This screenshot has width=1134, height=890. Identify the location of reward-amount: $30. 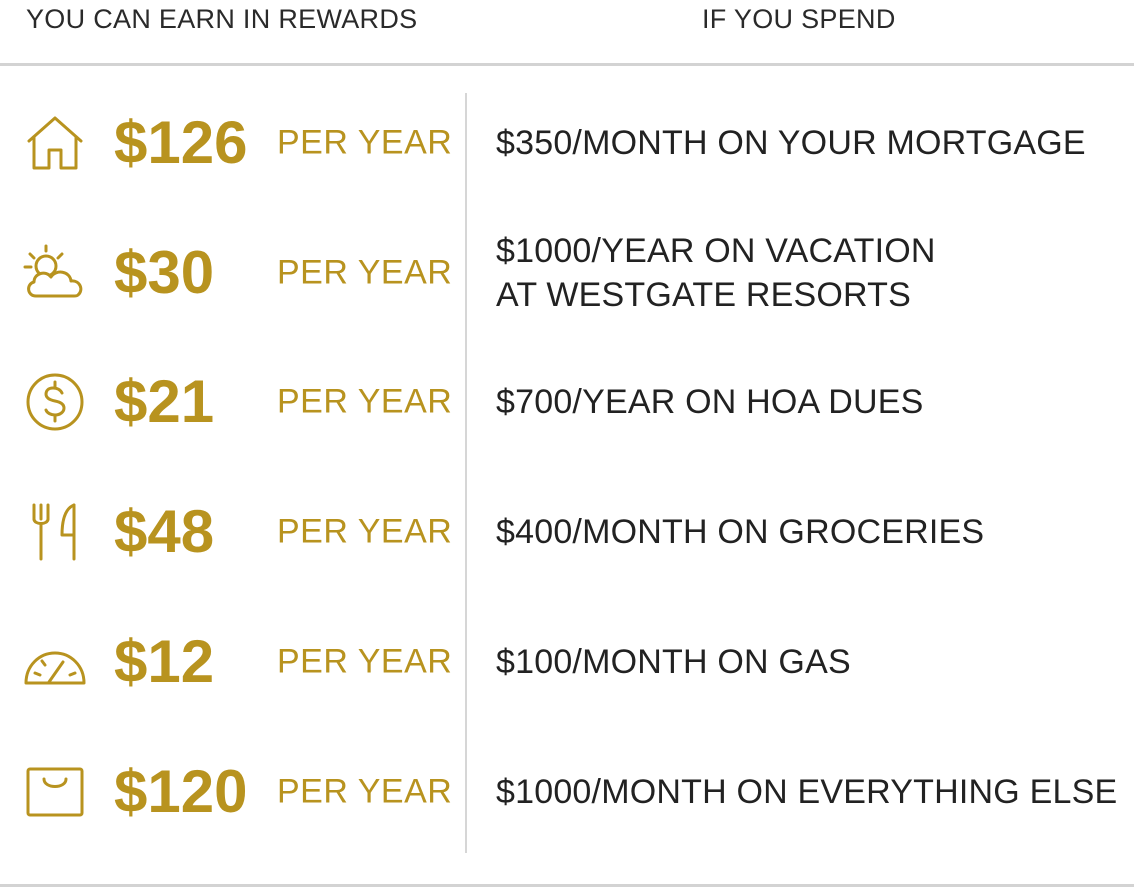
(164, 272).